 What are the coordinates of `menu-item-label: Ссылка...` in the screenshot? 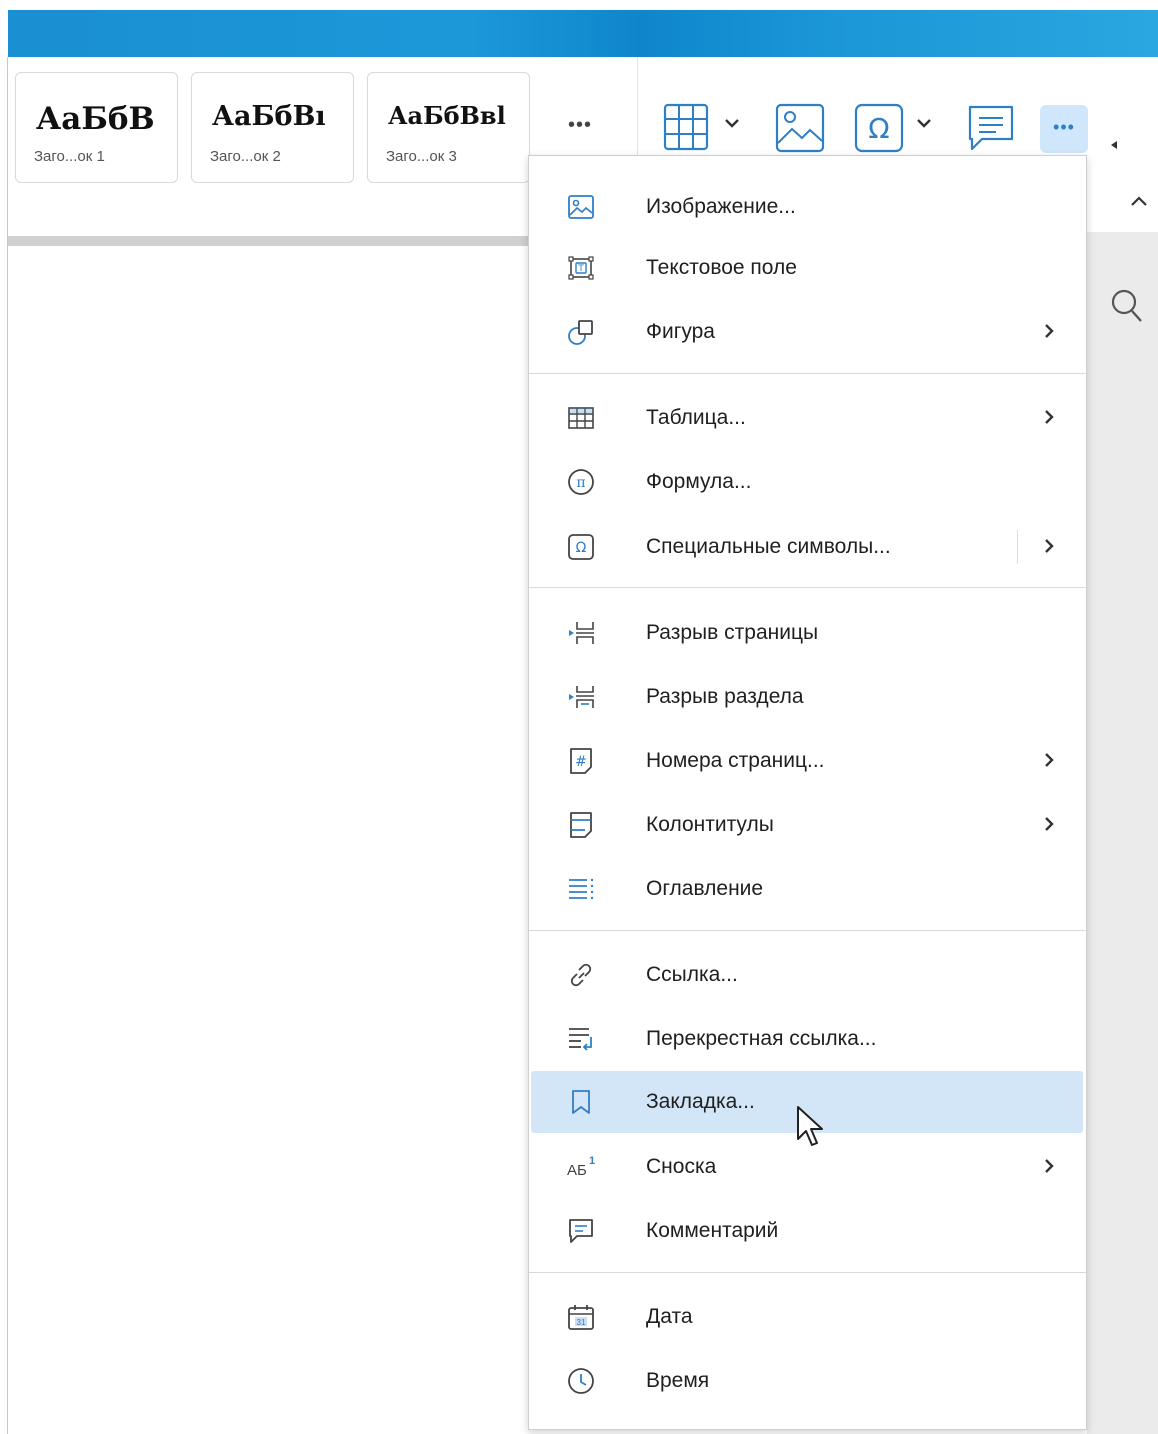 It's located at (692, 974).